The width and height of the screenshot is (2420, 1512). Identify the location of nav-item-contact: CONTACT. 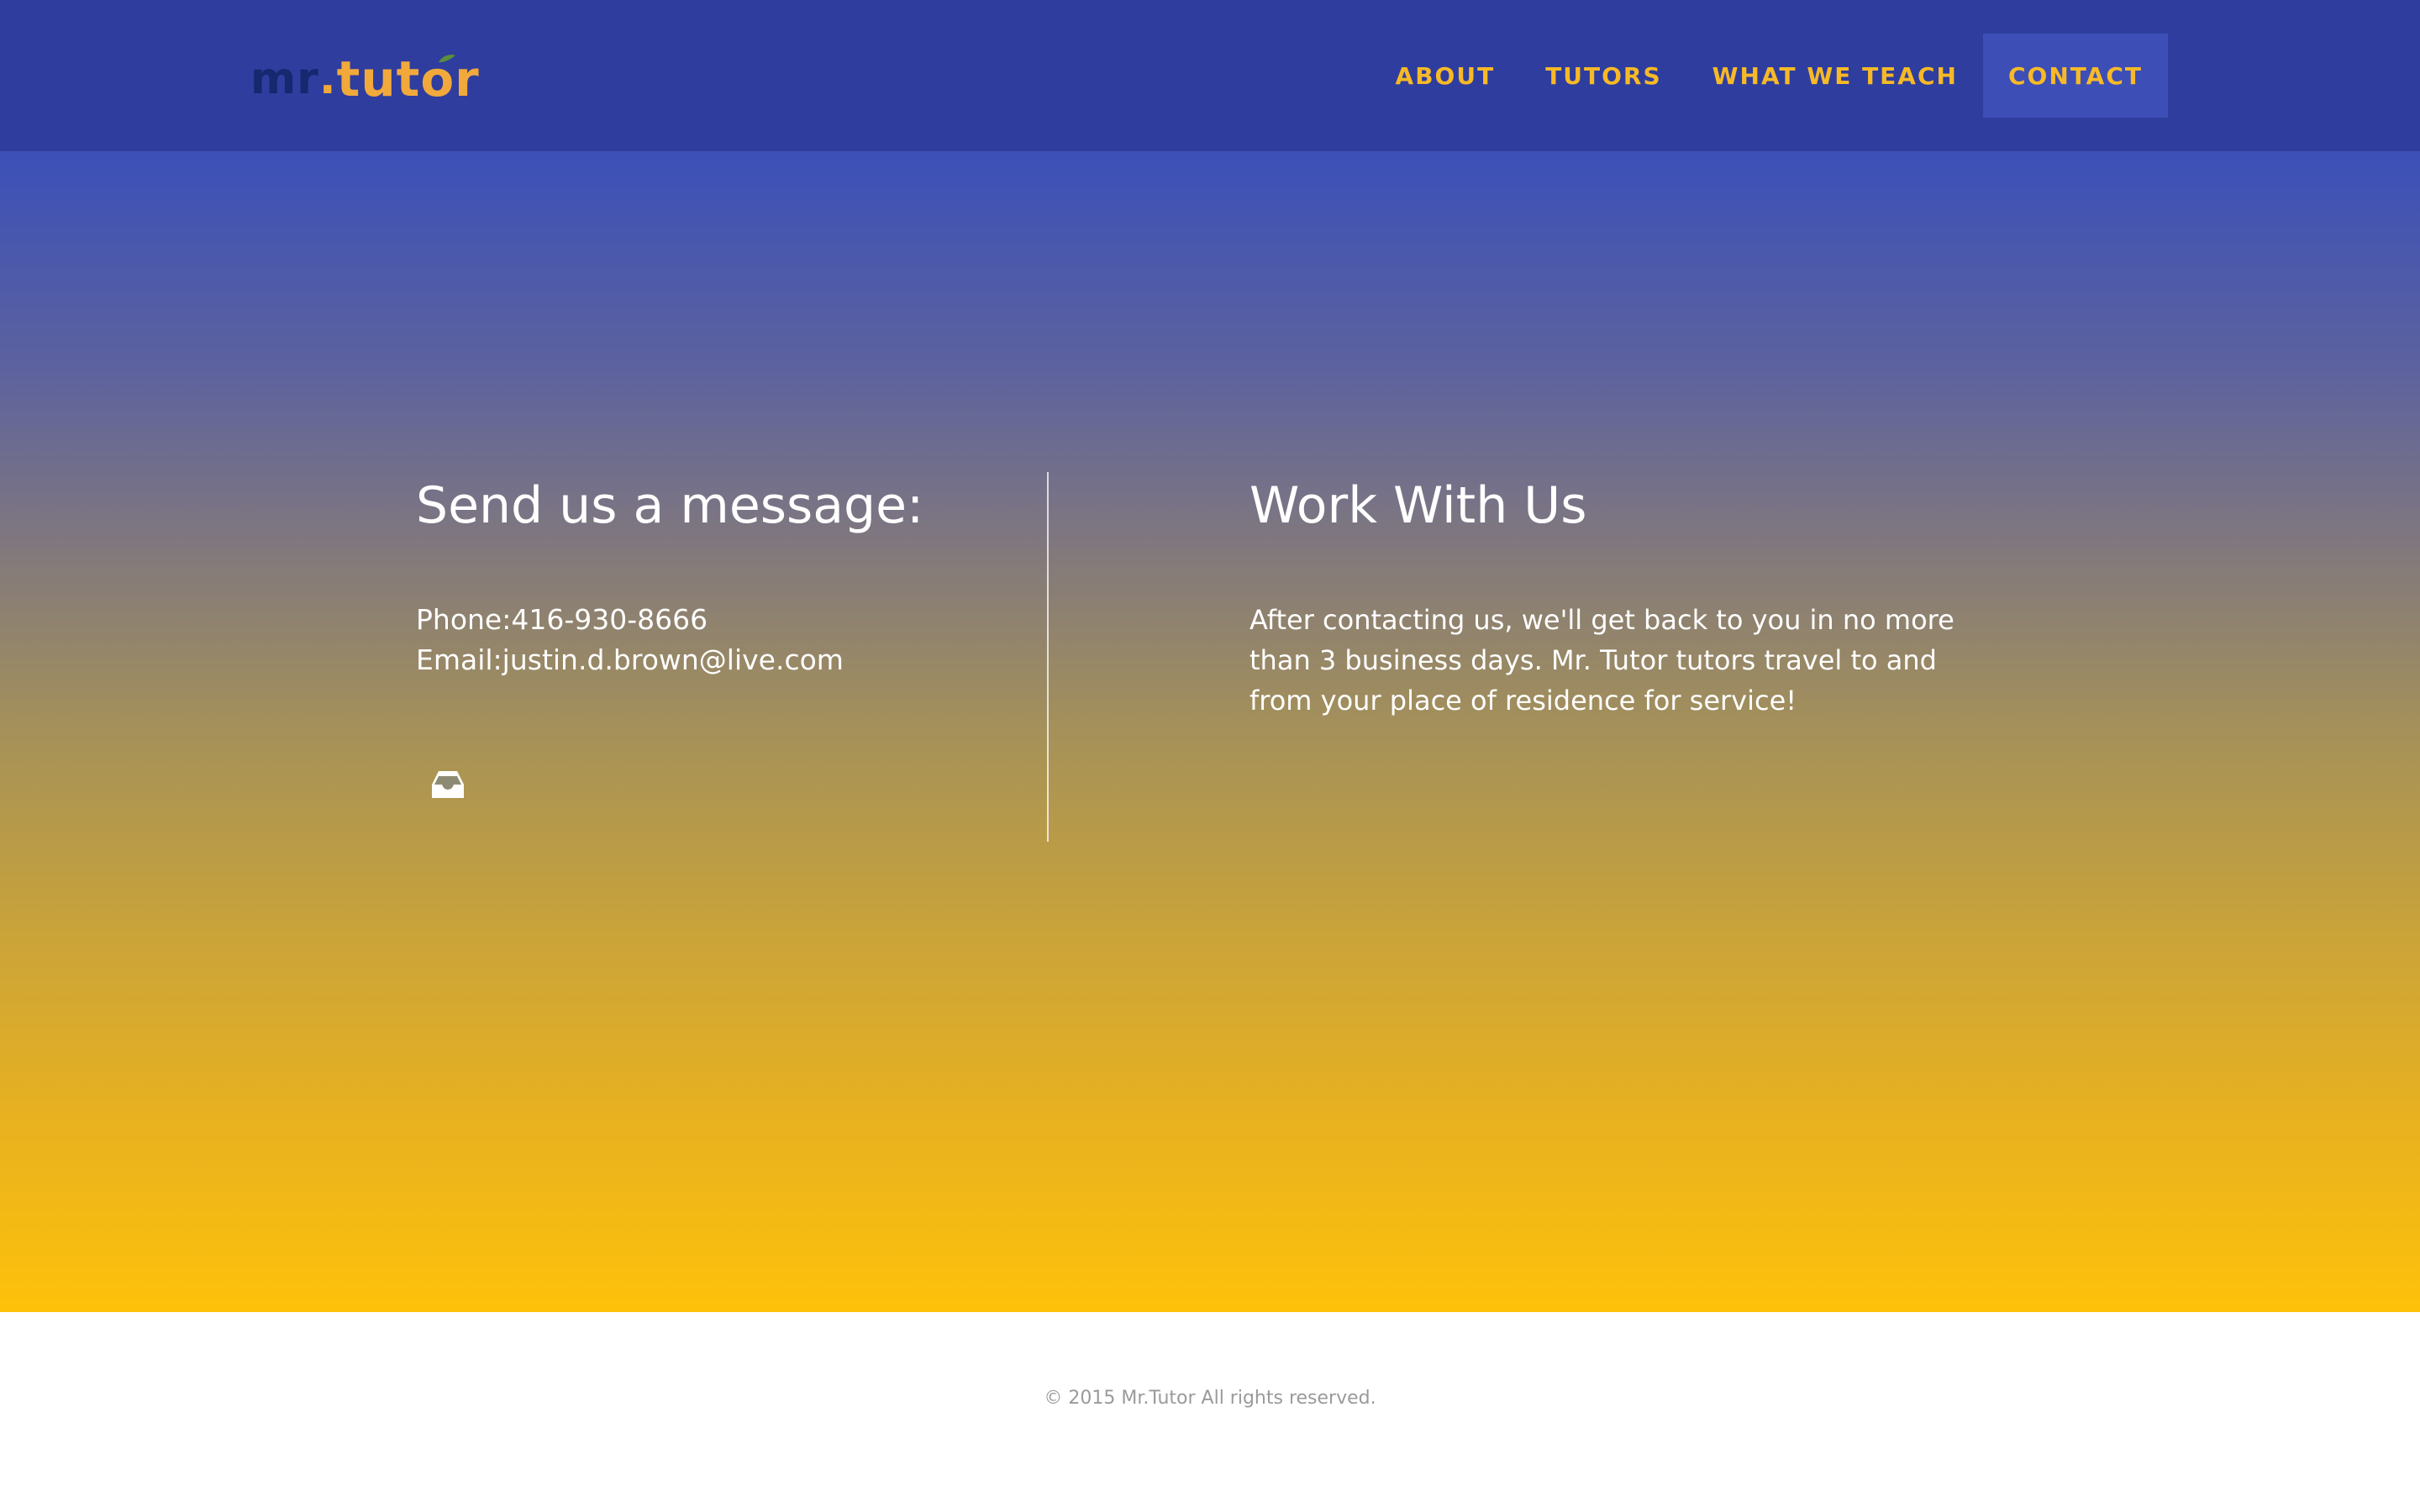
(2075, 76).